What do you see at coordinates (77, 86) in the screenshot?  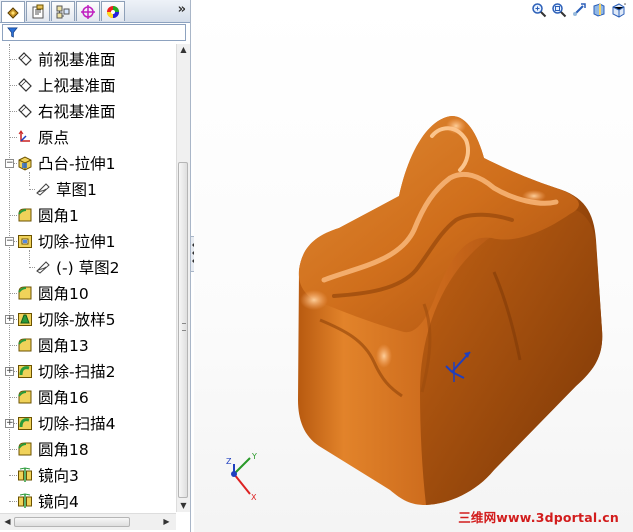 I see `tree-item-label: 上视基准面` at bounding box center [77, 86].